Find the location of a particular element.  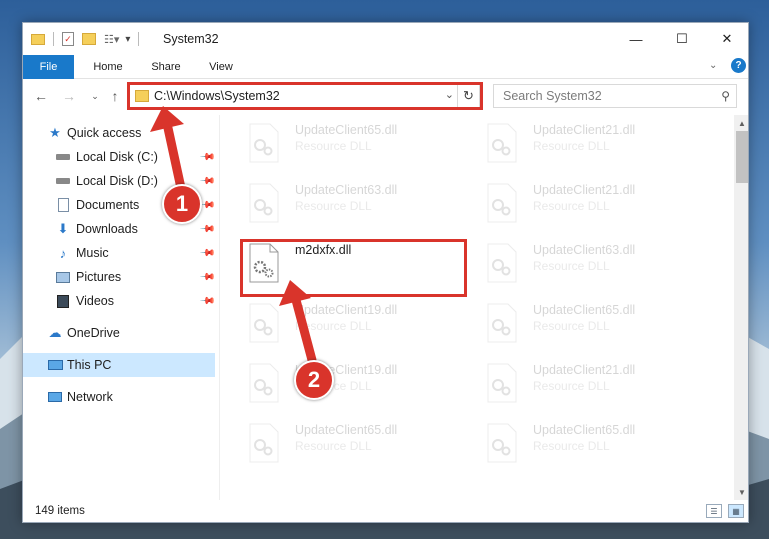

tab-view: View is located at coordinates (221, 67).